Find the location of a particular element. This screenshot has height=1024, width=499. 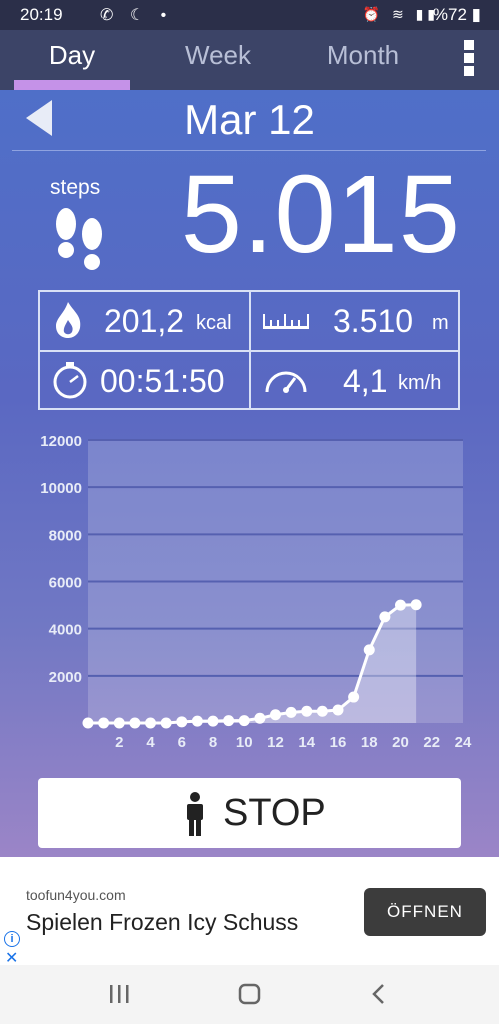

x-tick-label: 22 is located at coordinates (431, 742).